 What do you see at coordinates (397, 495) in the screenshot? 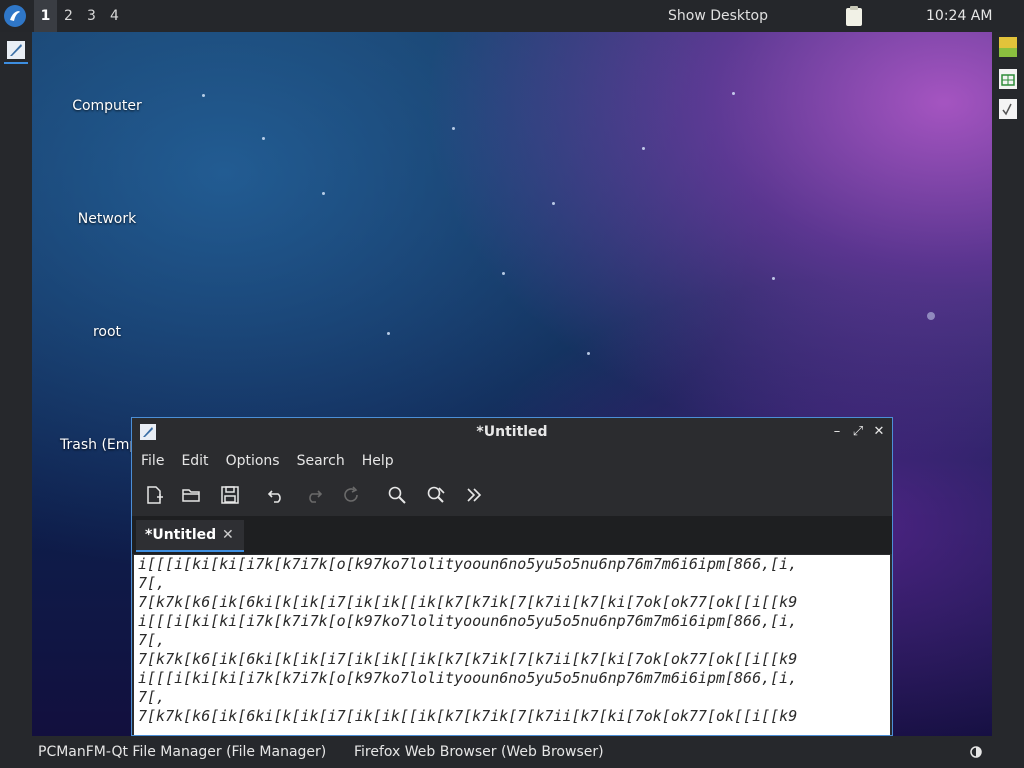
I see `search-icon` at bounding box center [397, 495].